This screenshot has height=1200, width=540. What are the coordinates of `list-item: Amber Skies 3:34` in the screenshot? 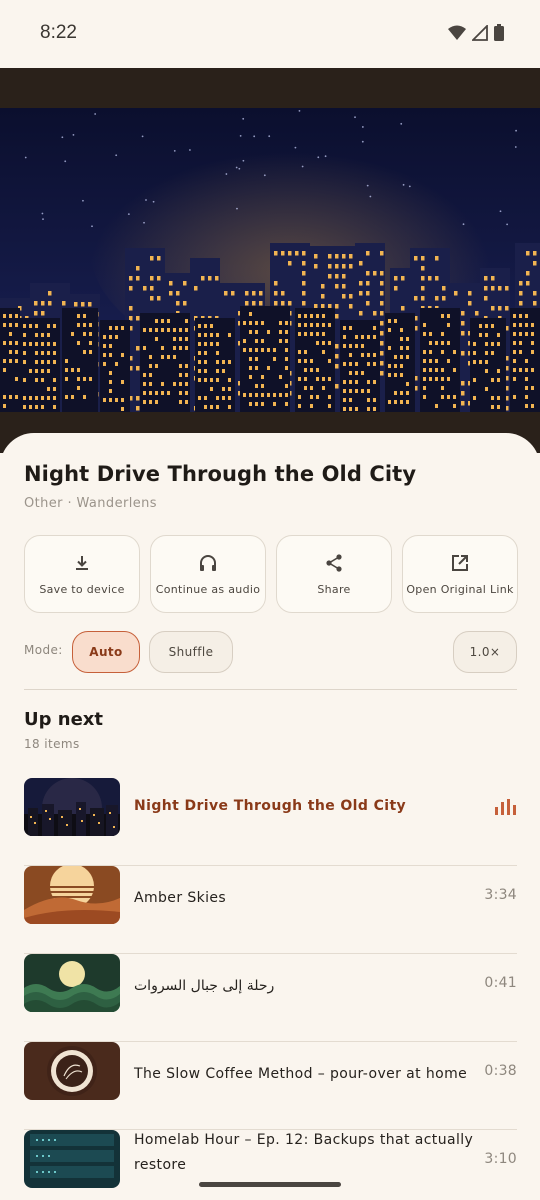 It's located at (270, 910).